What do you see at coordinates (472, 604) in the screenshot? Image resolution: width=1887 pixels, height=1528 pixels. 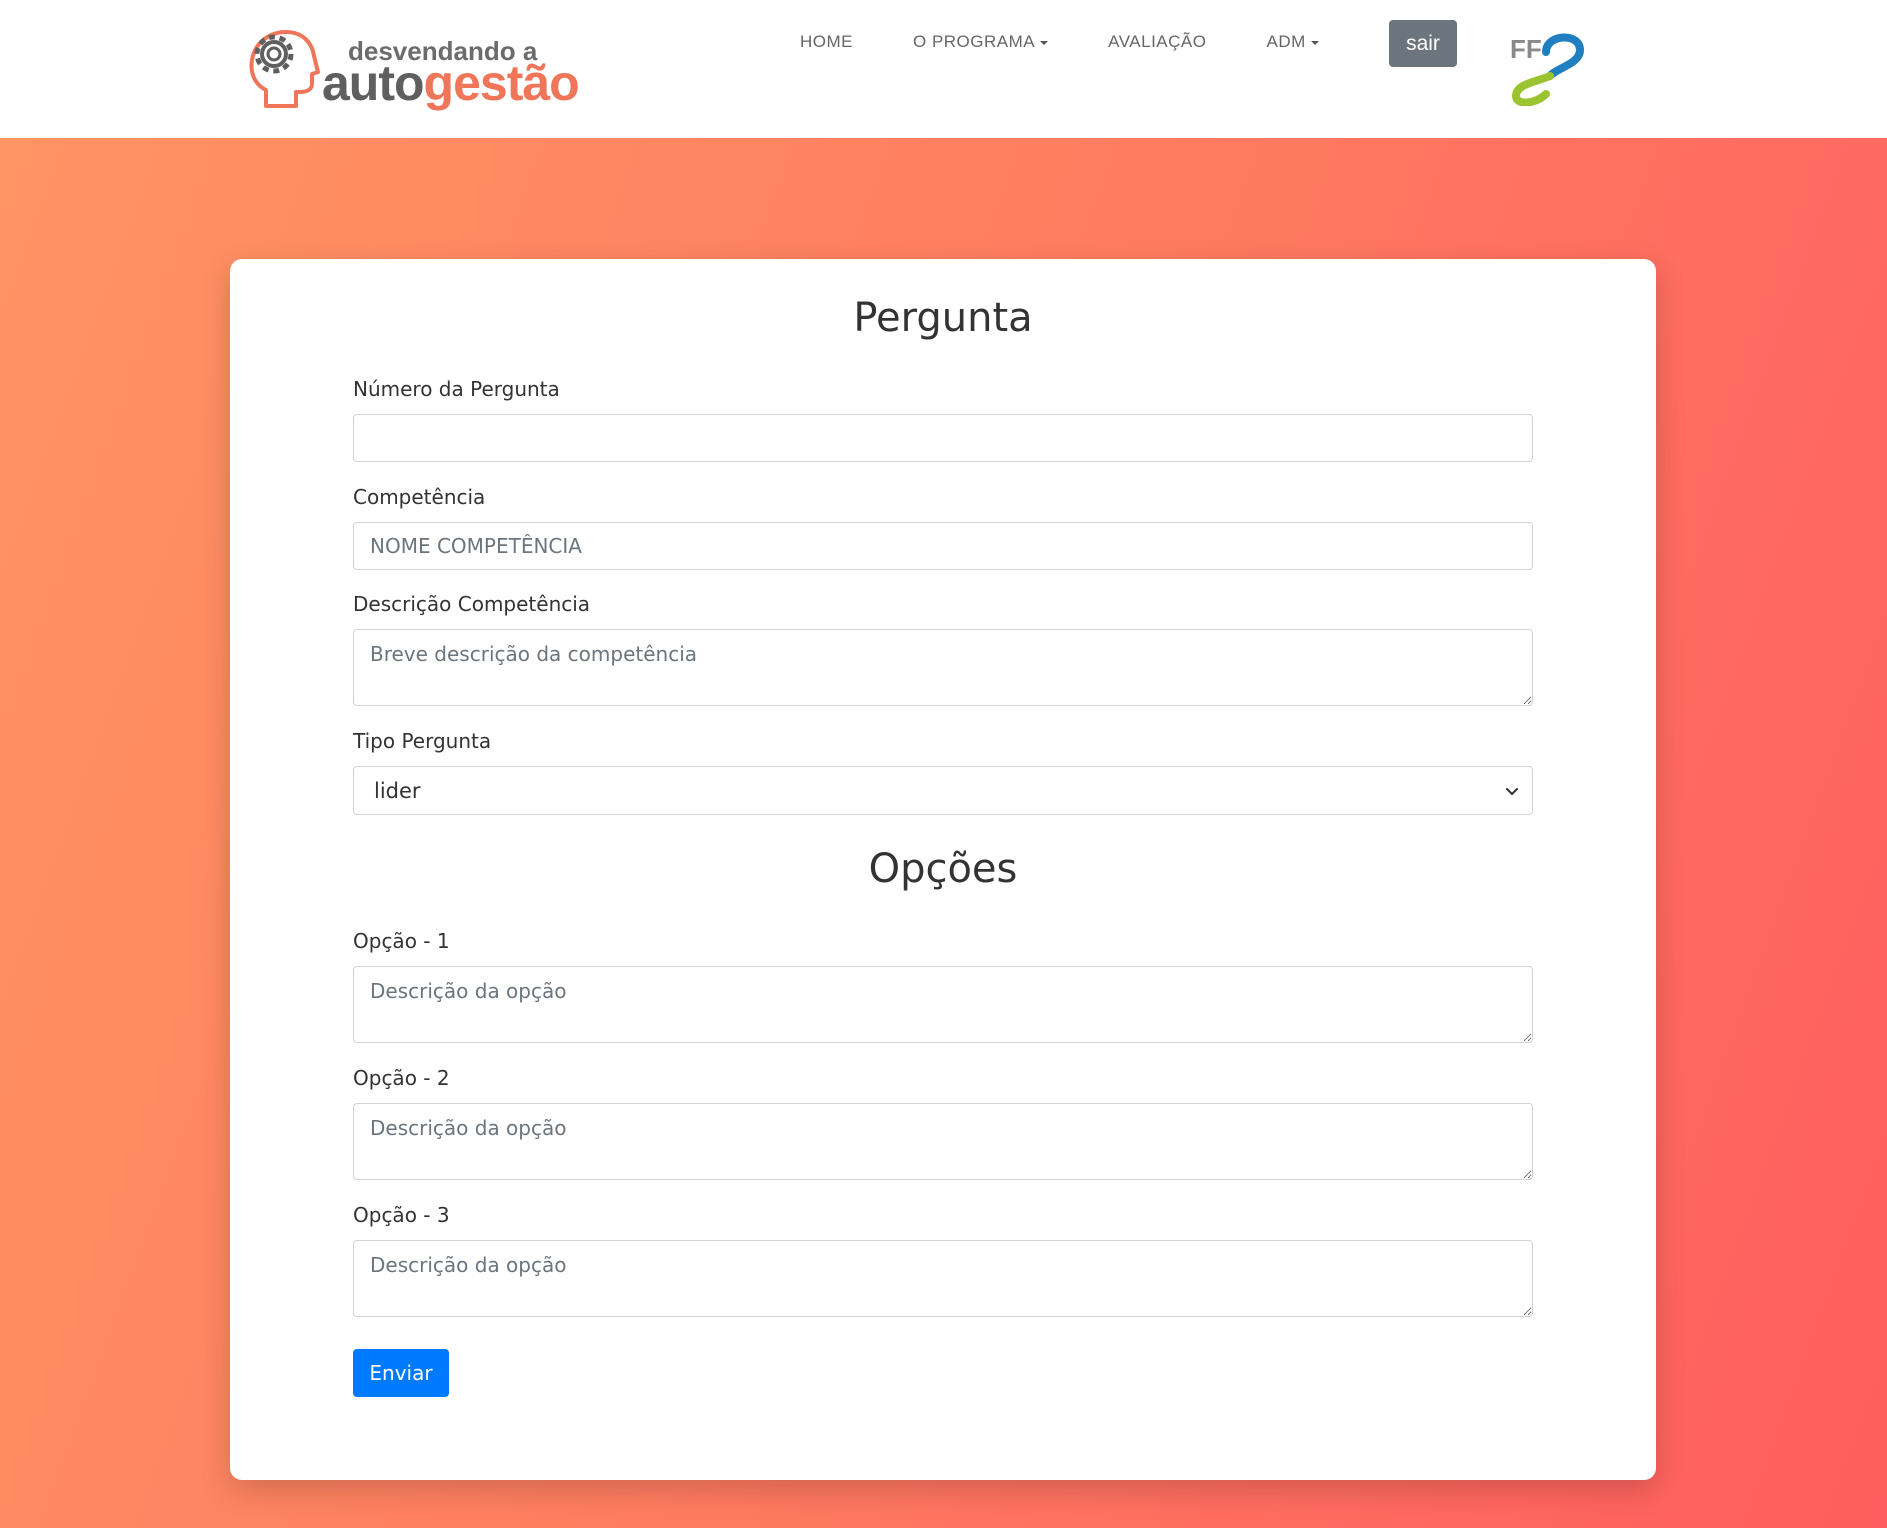 I see `descricao-label: Descrição Competência` at bounding box center [472, 604].